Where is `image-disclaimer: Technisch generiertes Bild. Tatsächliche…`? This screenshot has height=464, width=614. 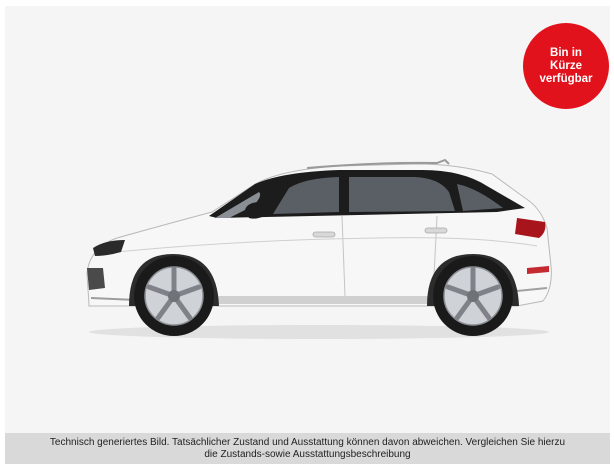
image-disclaimer: Technisch generiertes Bild. Tatsächliche… is located at coordinates (307, 448).